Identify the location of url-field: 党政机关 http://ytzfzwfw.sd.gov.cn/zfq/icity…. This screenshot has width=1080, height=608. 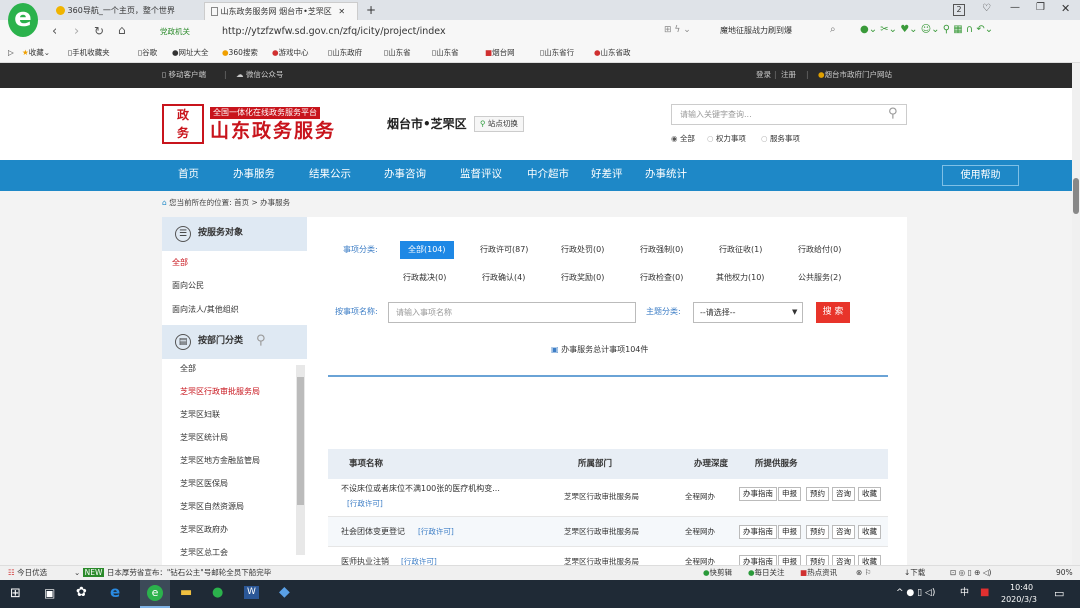
(405, 32).